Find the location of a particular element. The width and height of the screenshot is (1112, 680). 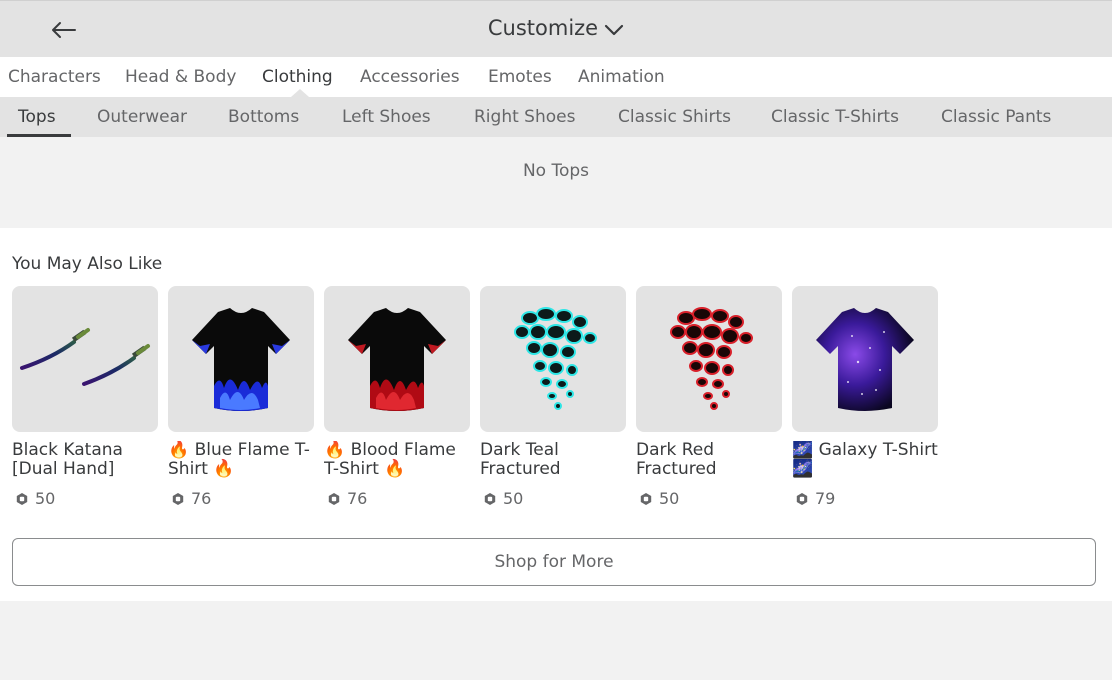

tab-accessories: Accessories is located at coordinates (410, 77).